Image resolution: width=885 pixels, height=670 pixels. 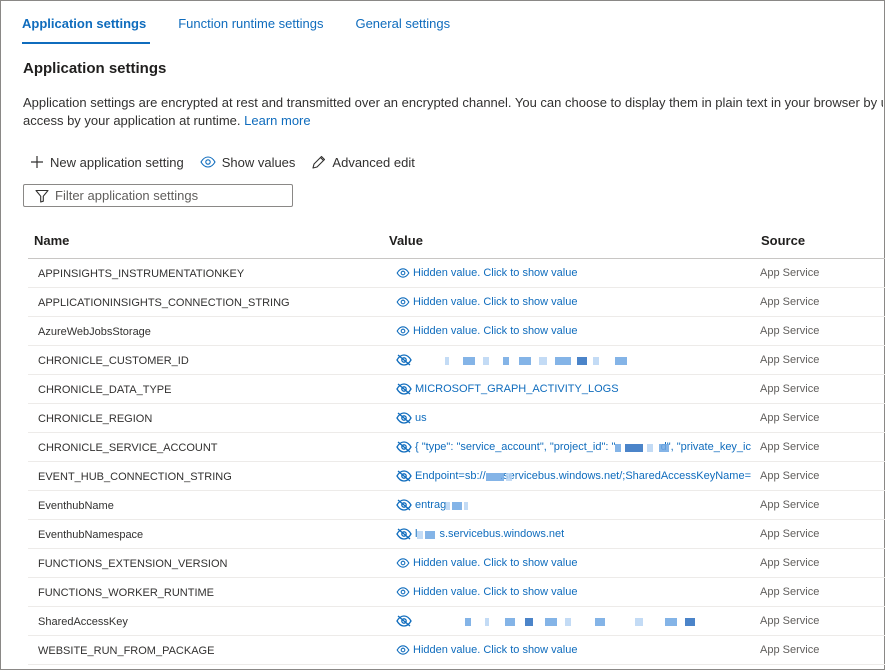 I want to click on new-application-setting-button: New application setting, so click(x=107, y=162).